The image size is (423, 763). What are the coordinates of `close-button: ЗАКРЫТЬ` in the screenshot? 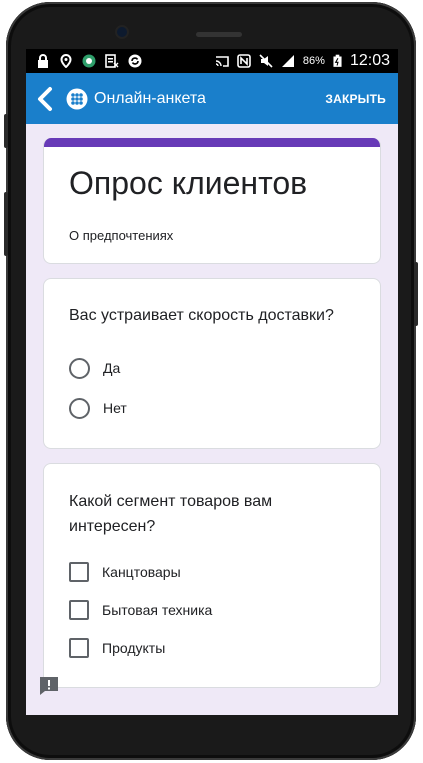 It's located at (355, 99).